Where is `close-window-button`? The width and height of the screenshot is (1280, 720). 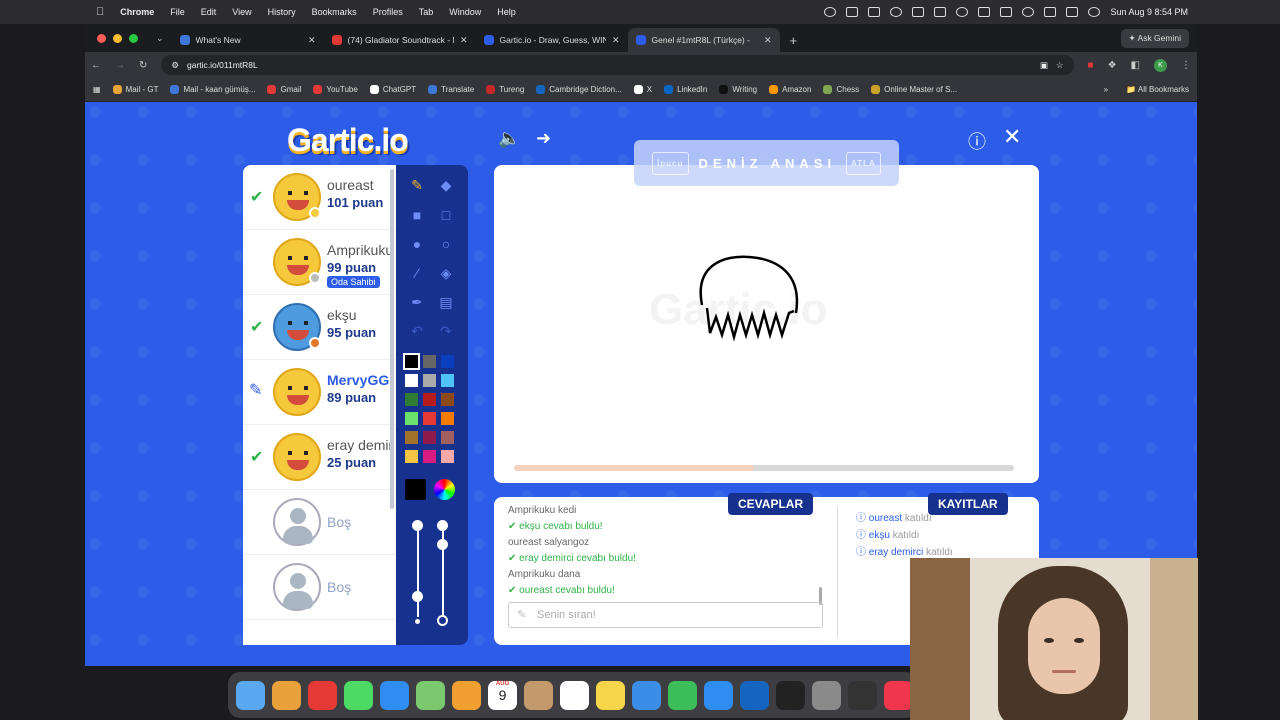 close-window-button is located at coordinates (101, 38).